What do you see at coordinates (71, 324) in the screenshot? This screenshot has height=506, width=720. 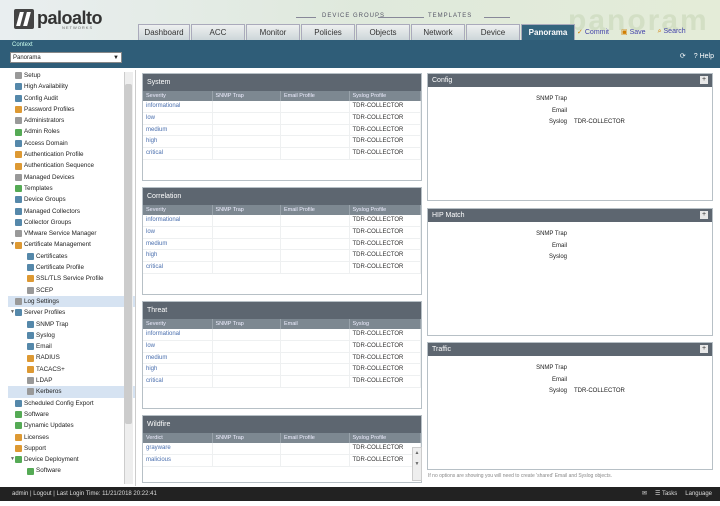 I see `sidebar-item: SNMP Trap` at bounding box center [71, 324].